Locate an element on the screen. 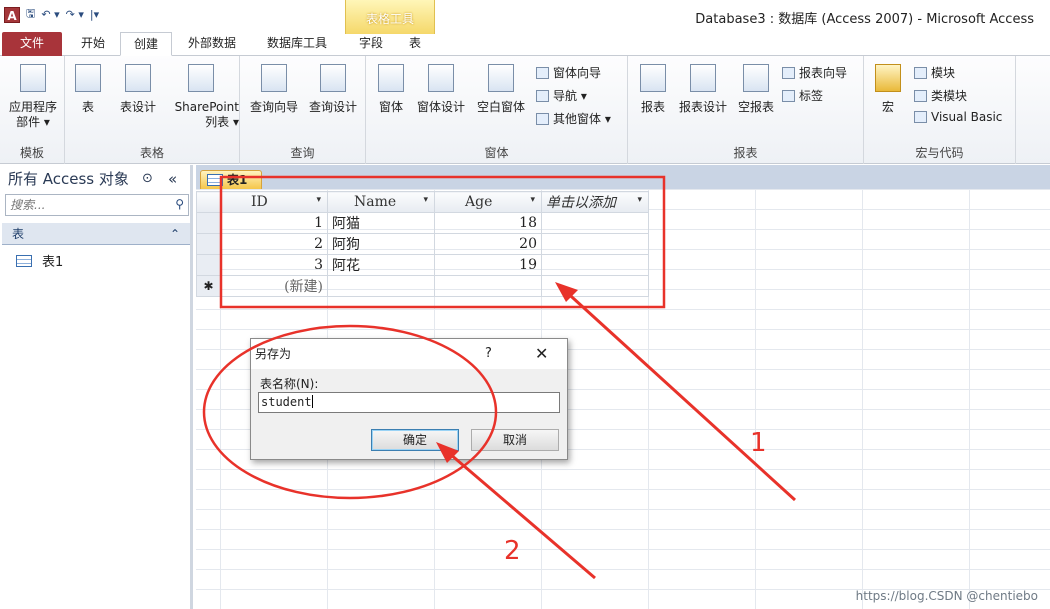  class-module-button: 类模块 is located at coordinates (940, 95).